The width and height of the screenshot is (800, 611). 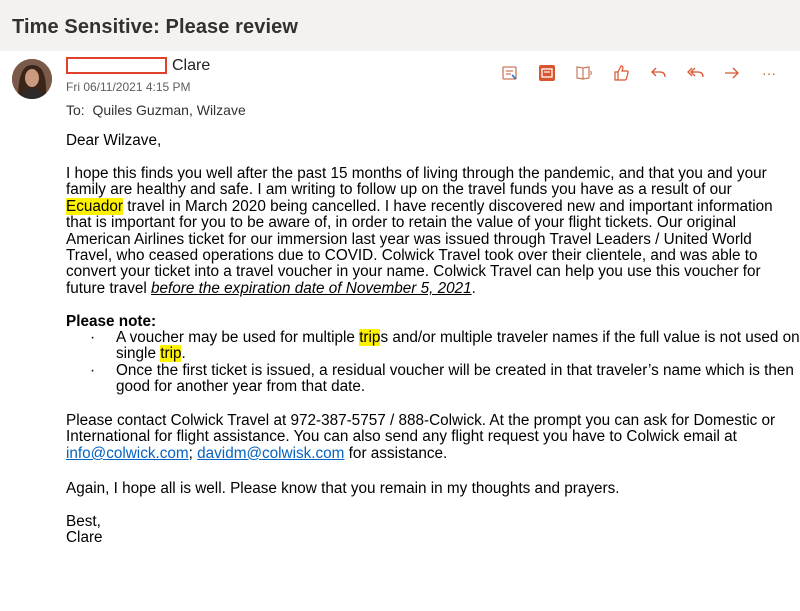 What do you see at coordinates (168, 110) in the screenshot?
I see `recipient-name: Quiles Guzman, Wilzave` at bounding box center [168, 110].